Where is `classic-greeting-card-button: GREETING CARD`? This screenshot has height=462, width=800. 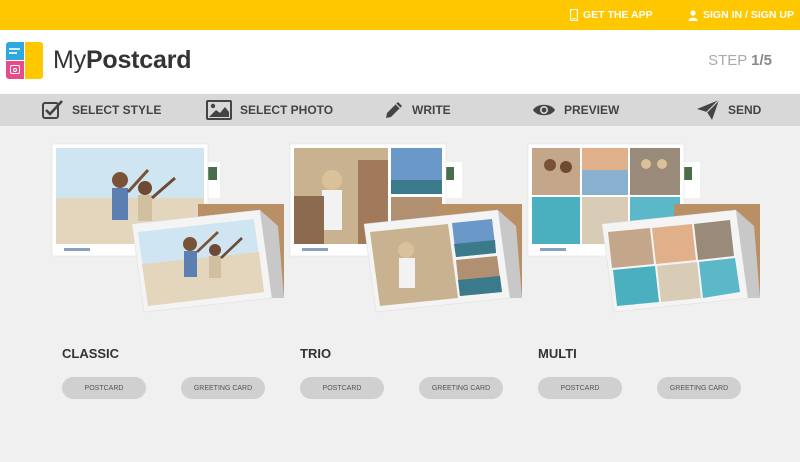
classic-greeting-card-button: GREETING CARD is located at coordinates (223, 388).